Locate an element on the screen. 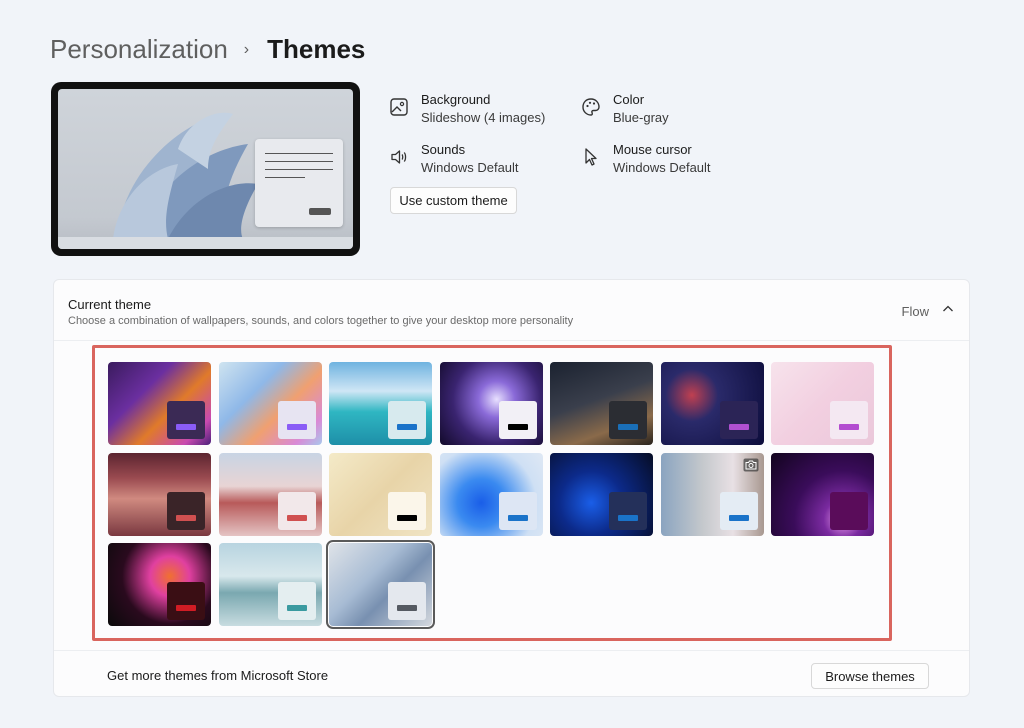 This screenshot has width=1024, height=728. breadcrumb: Personalization › Themes is located at coordinates (207, 49).